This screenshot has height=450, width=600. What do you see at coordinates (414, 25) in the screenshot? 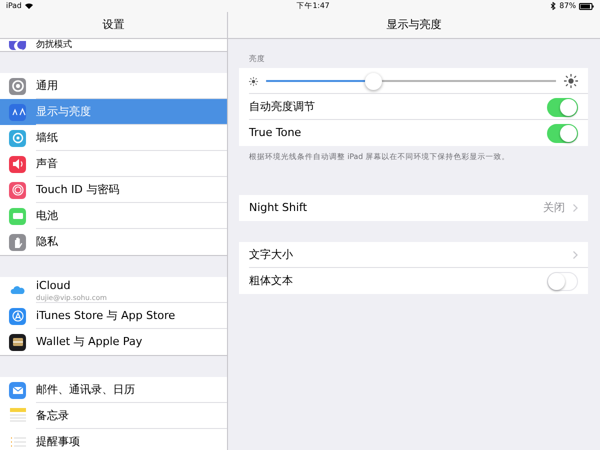
I see `page-title: 显示与亮度` at bounding box center [414, 25].